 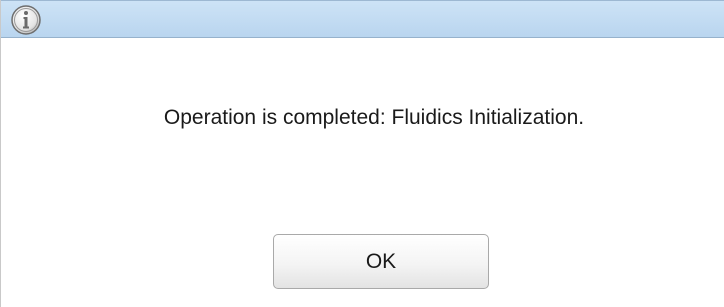 I want to click on ok-button: OK, so click(x=381, y=261).